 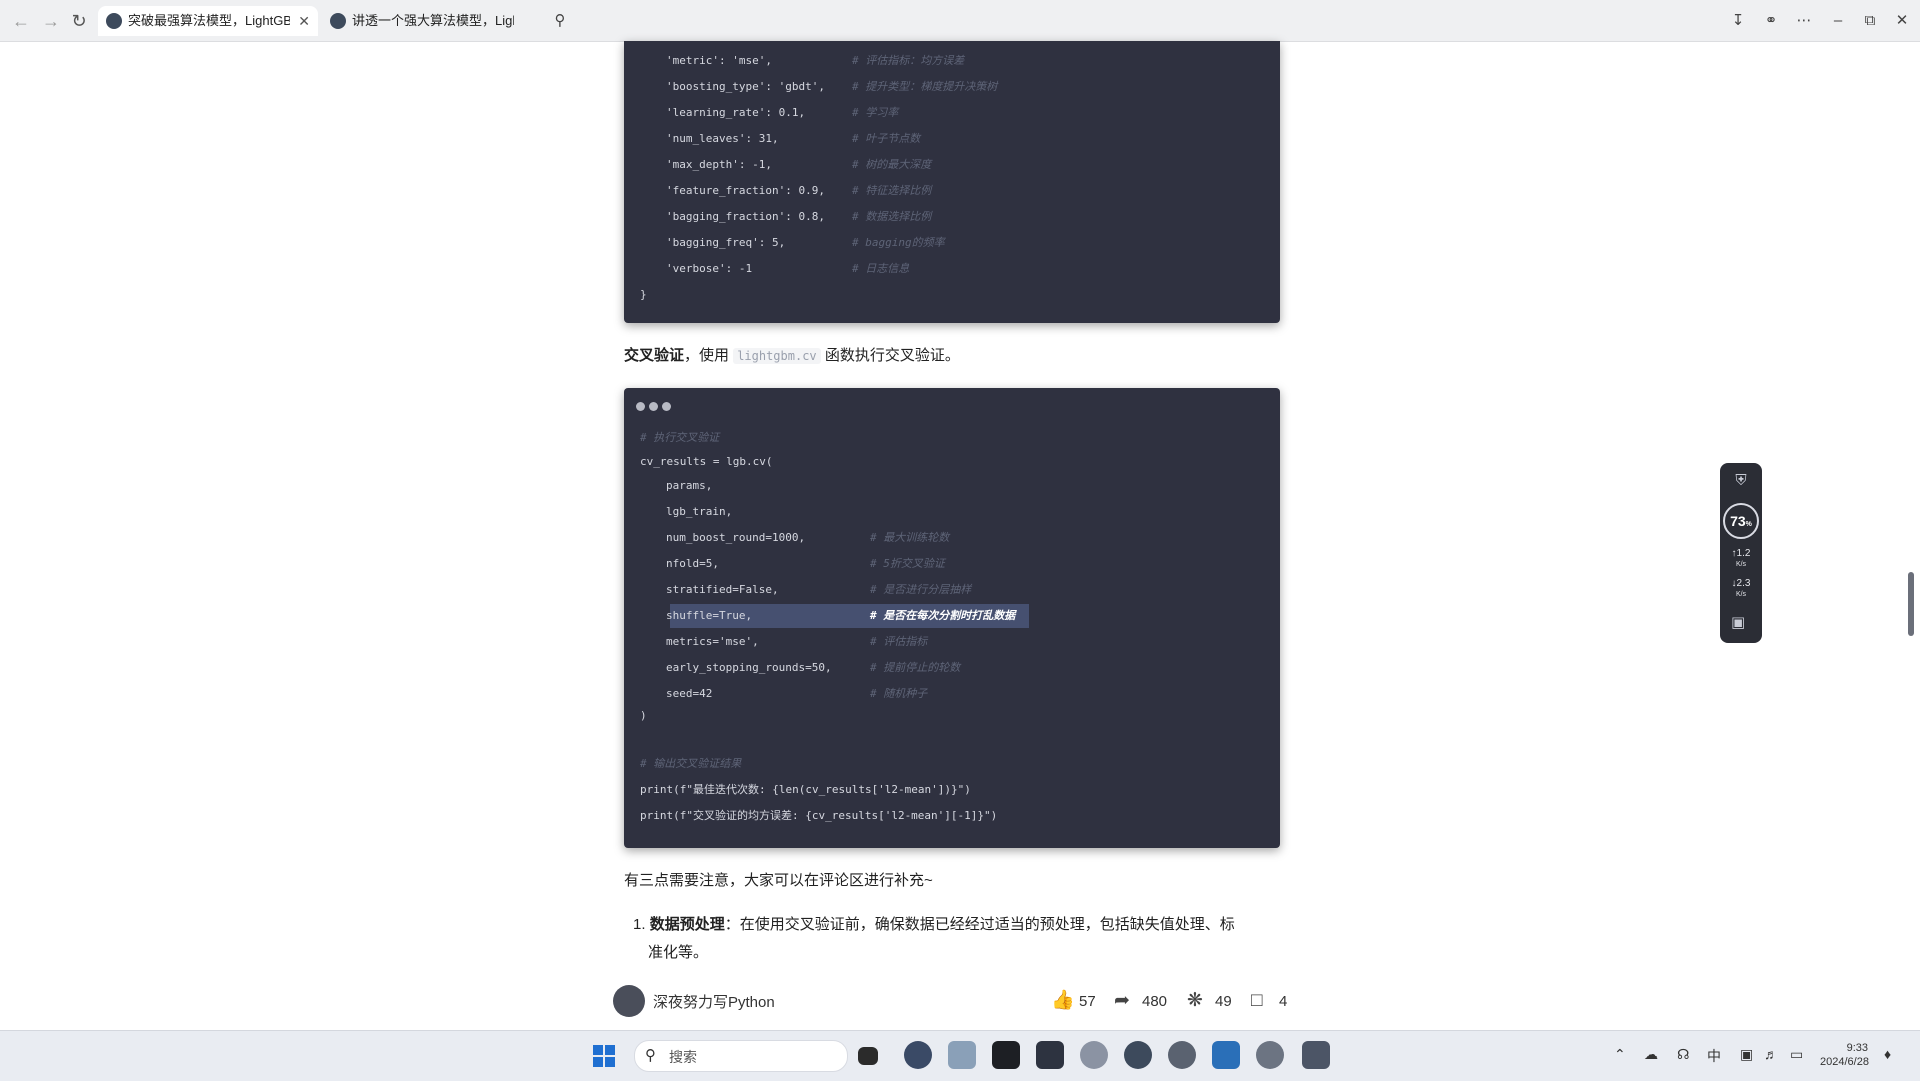 I want to click on remote-desktop-icon, so click(x=1316, y=1055).